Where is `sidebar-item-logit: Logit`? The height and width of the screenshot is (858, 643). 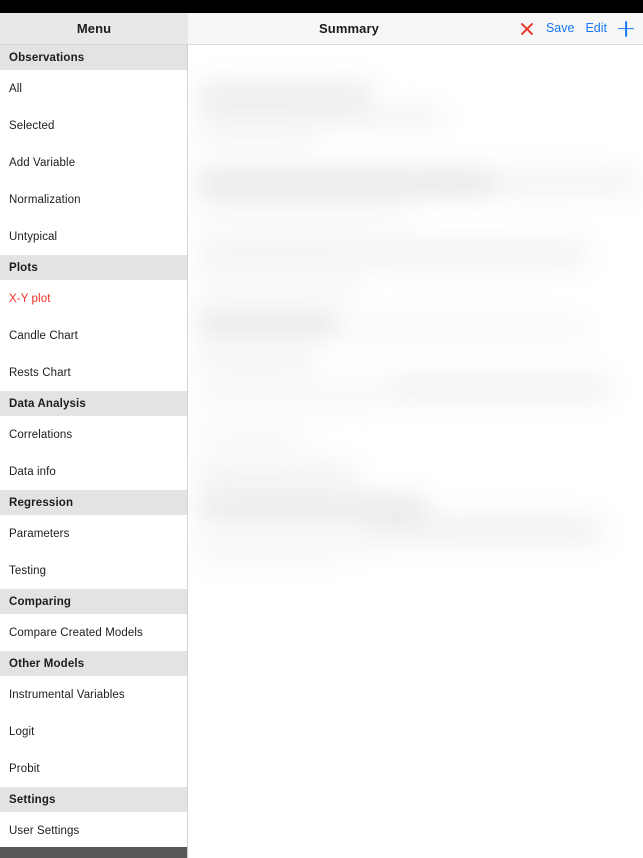
sidebar-item-logit: Logit is located at coordinates (93, 731).